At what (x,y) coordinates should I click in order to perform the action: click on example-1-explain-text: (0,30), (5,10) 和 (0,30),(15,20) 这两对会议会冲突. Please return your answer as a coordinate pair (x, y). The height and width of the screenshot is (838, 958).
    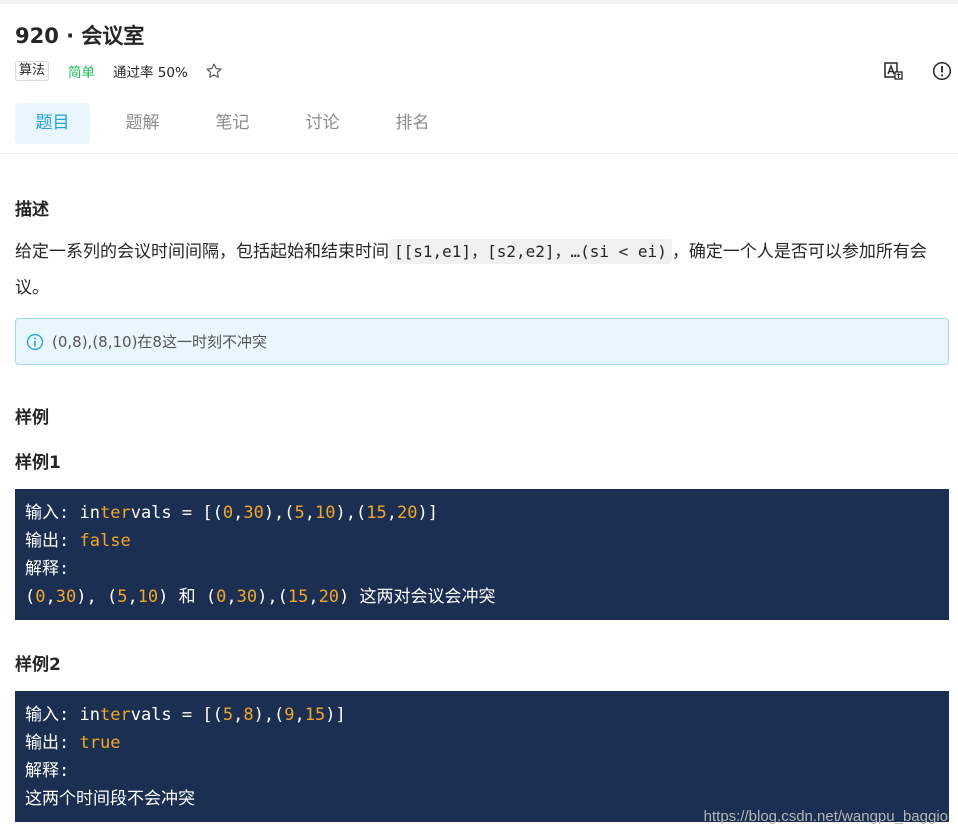
    Looking at the image, I should click on (260, 597).